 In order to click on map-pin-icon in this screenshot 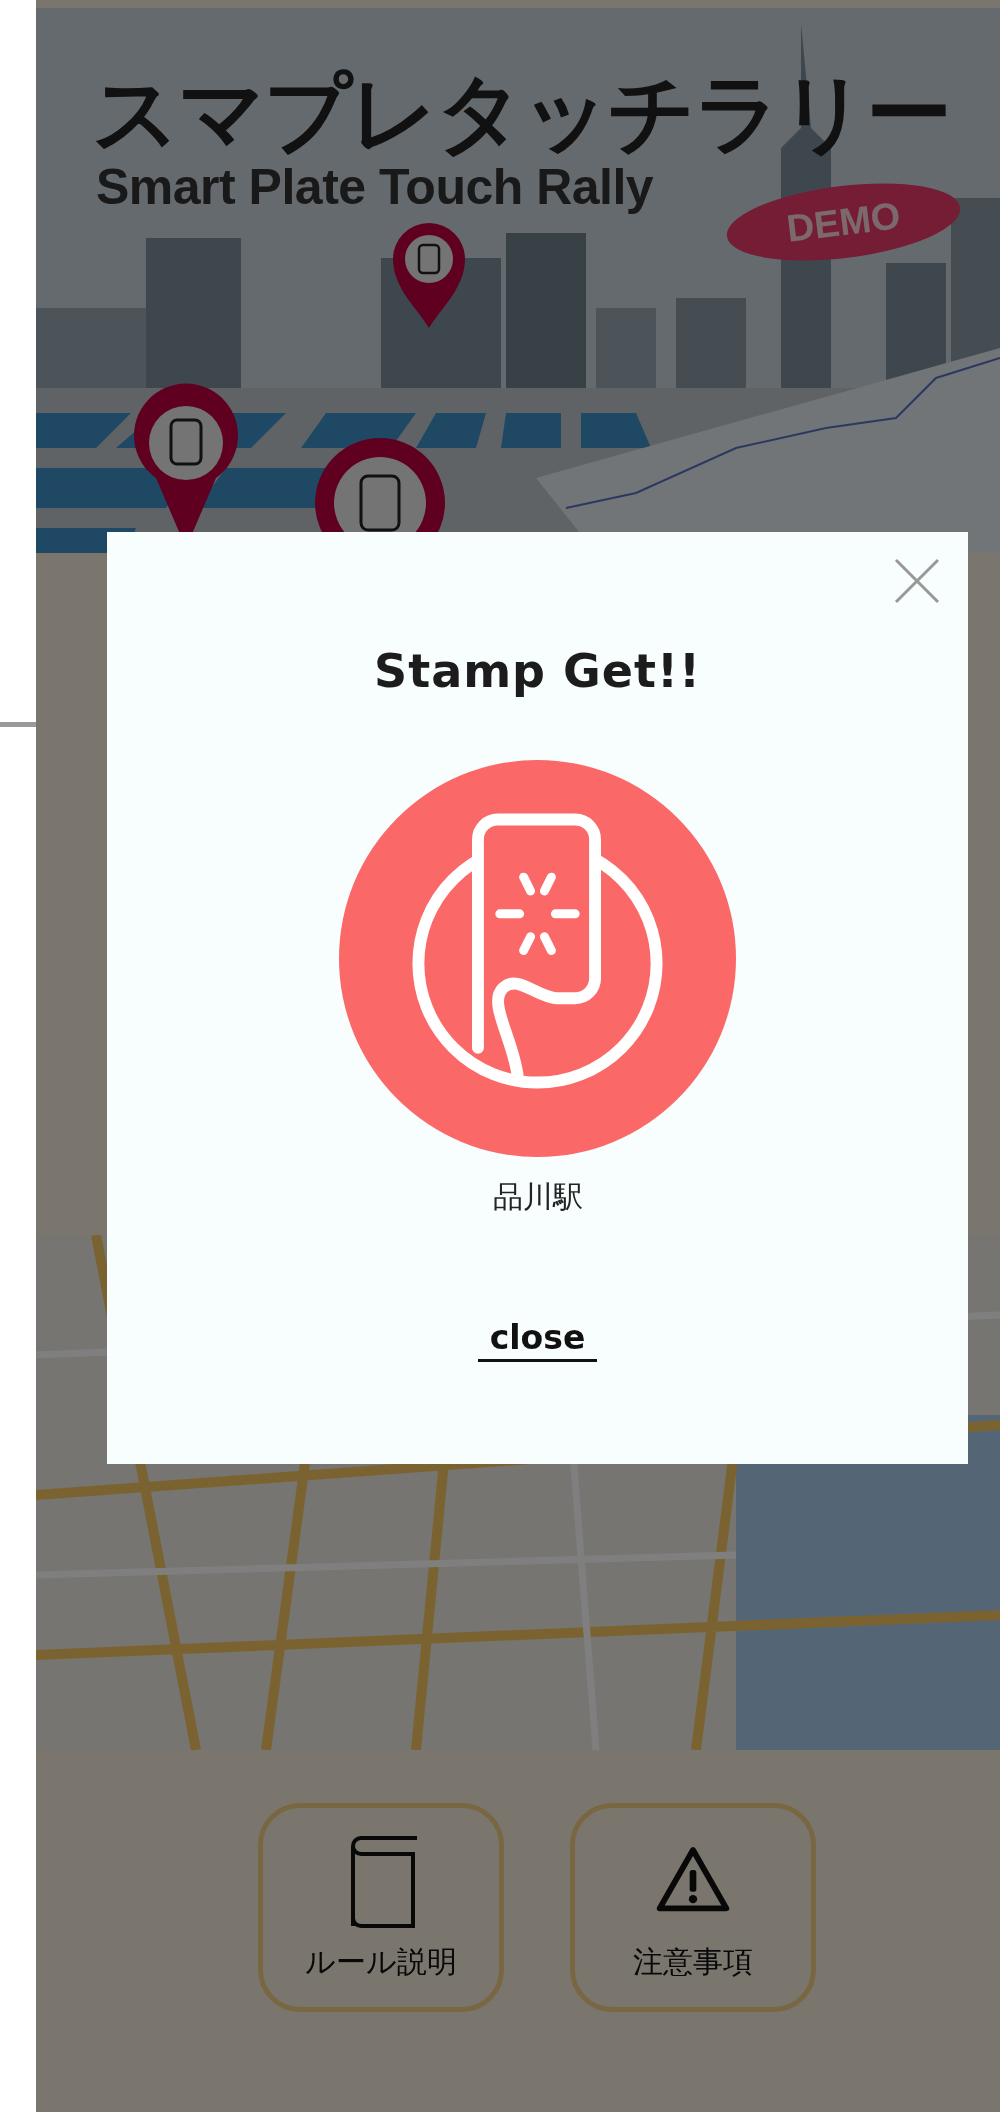, I will do `click(429, 275)`.